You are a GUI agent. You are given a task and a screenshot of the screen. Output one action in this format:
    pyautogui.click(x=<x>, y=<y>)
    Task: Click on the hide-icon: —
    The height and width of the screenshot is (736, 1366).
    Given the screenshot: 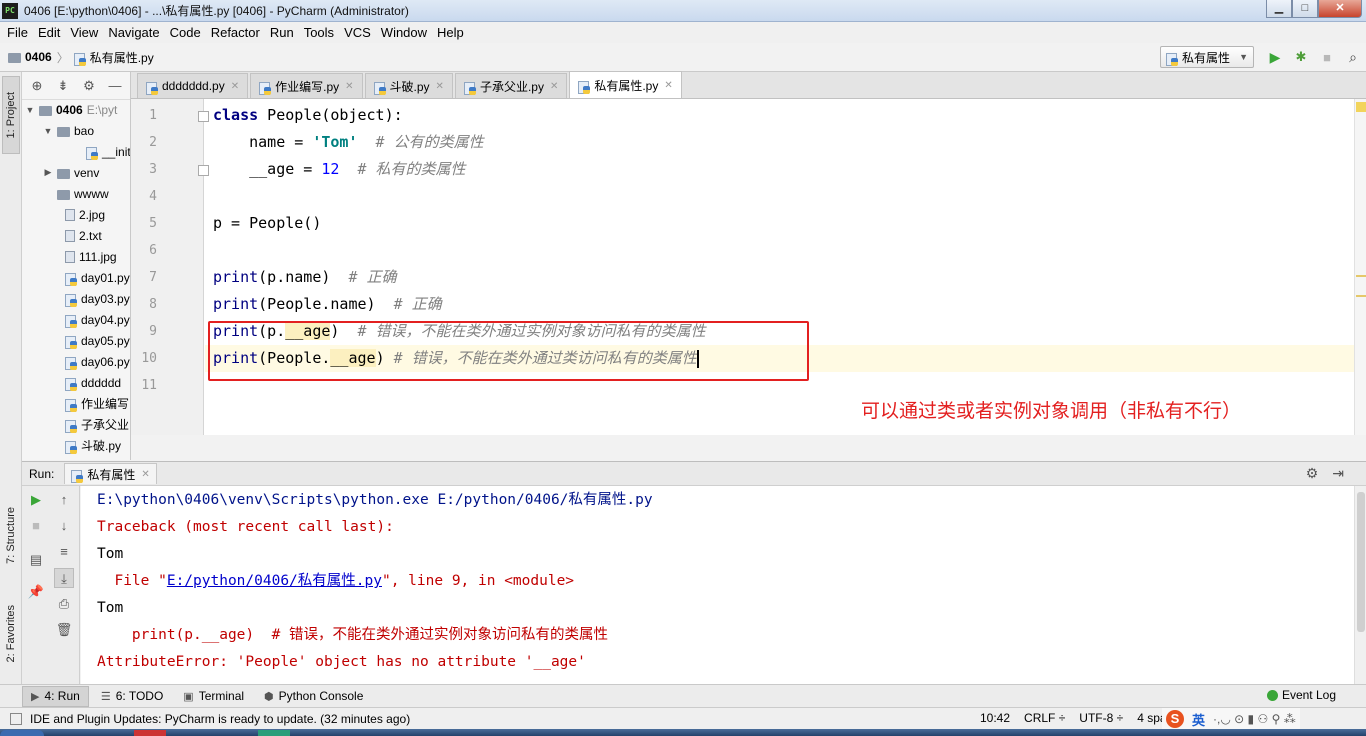 What is the action you would take?
    pyautogui.click(x=115, y=85)
    